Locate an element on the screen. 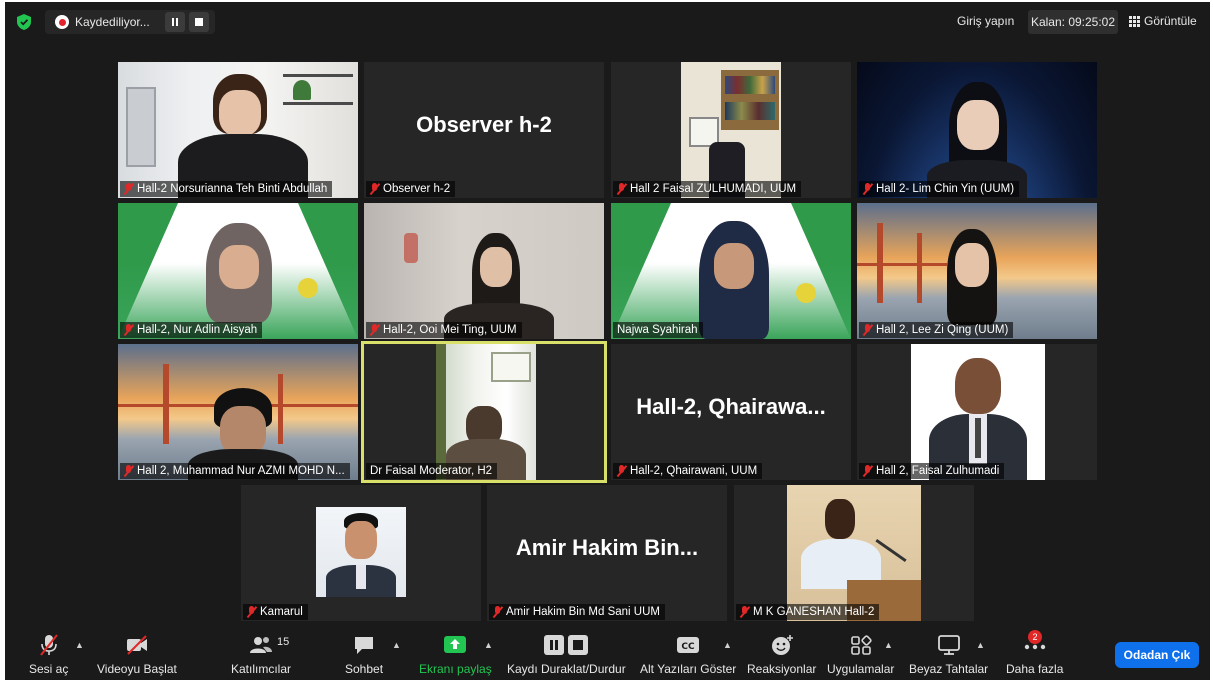 This screenshot has width=1213, height=682. pause-stop-recording-button: Kaydı Duraklat/Durdur is located at coordinates (566, 656).